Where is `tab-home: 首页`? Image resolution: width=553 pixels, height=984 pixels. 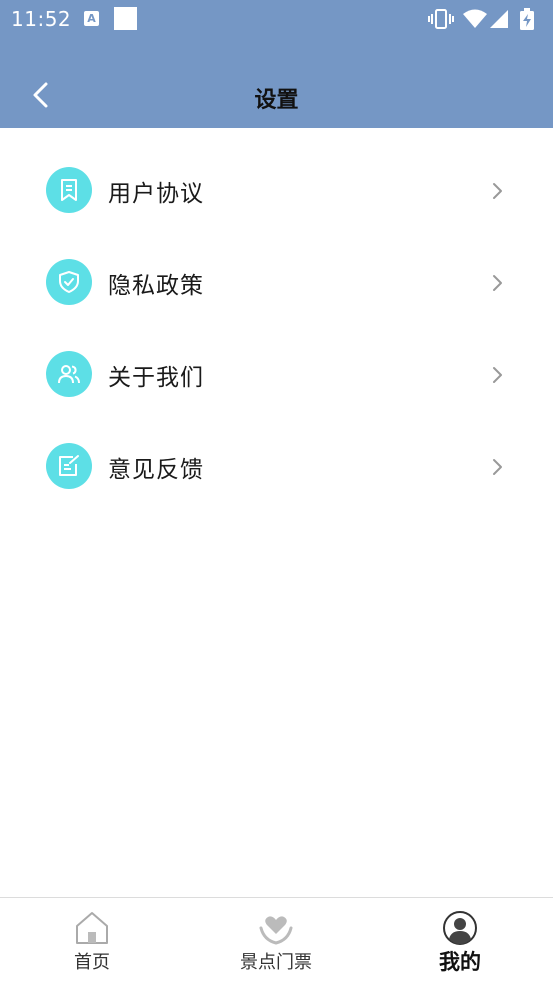 tab-home: 首页 is located at coordinates (92, 941).